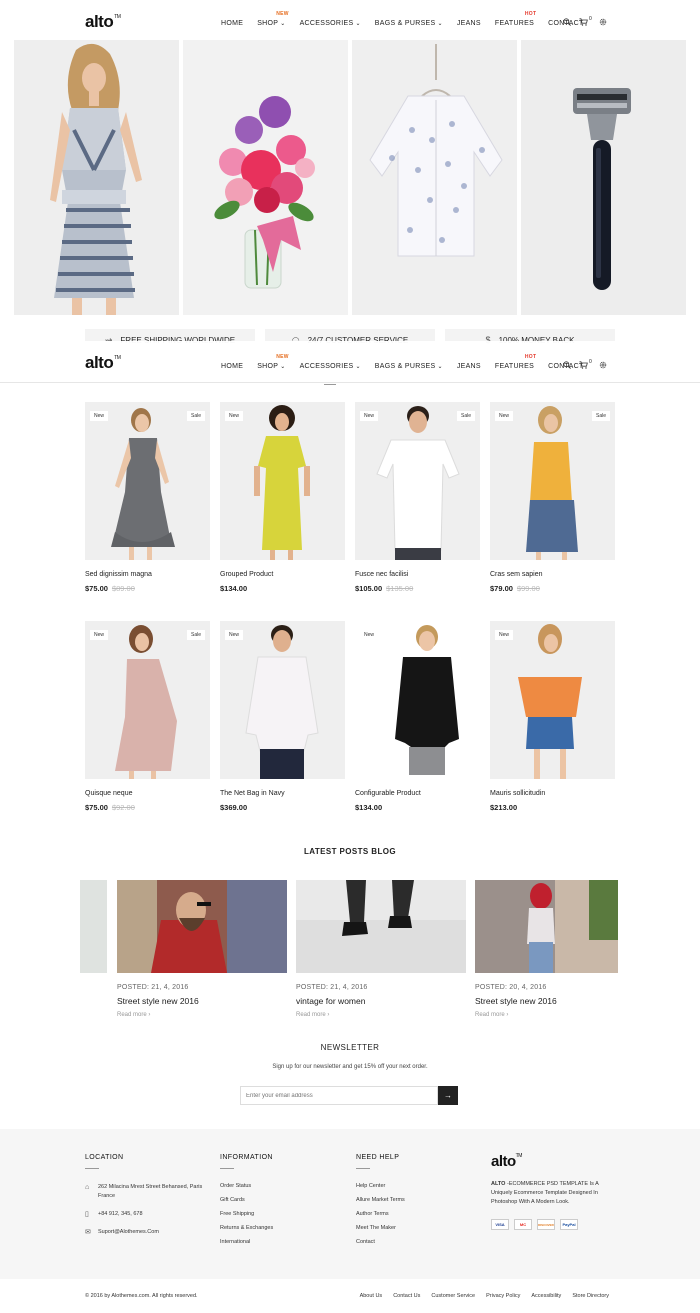 Image resolution: width=700 pixels, height=1313 pixels. I want to click on footer-link: Meet The Maker, so click(380, 1228).